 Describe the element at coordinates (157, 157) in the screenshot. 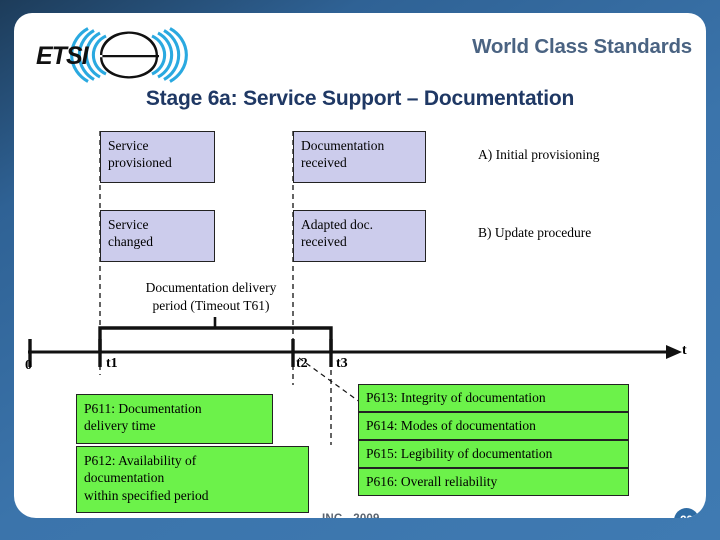

I see `flow-box-service-provisioned: Service provisioned` at that location.